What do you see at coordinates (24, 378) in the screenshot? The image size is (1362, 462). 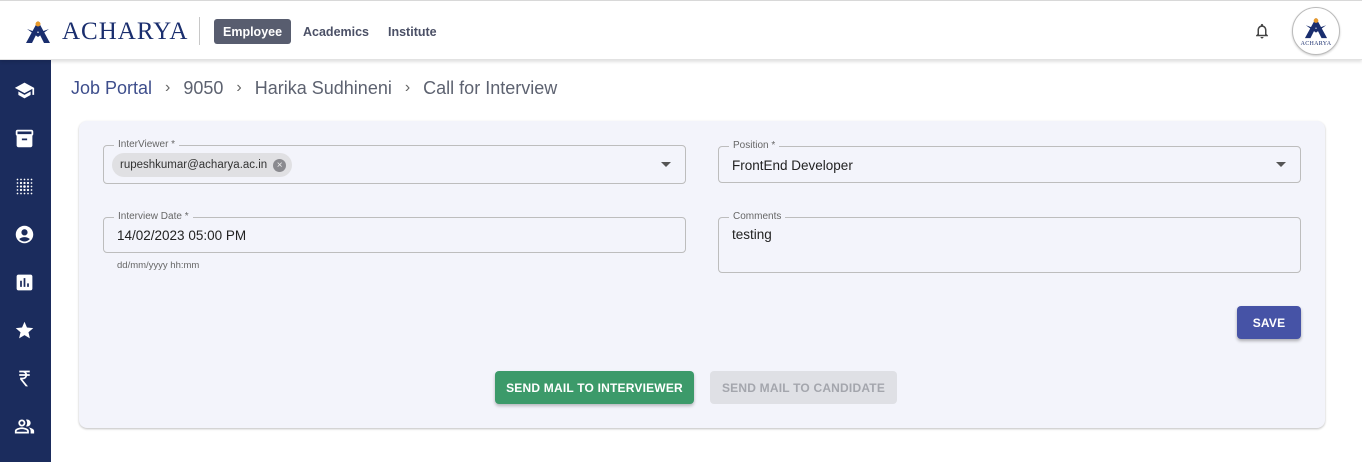 I see `rupee-icon` at bounding box center [24, 378].